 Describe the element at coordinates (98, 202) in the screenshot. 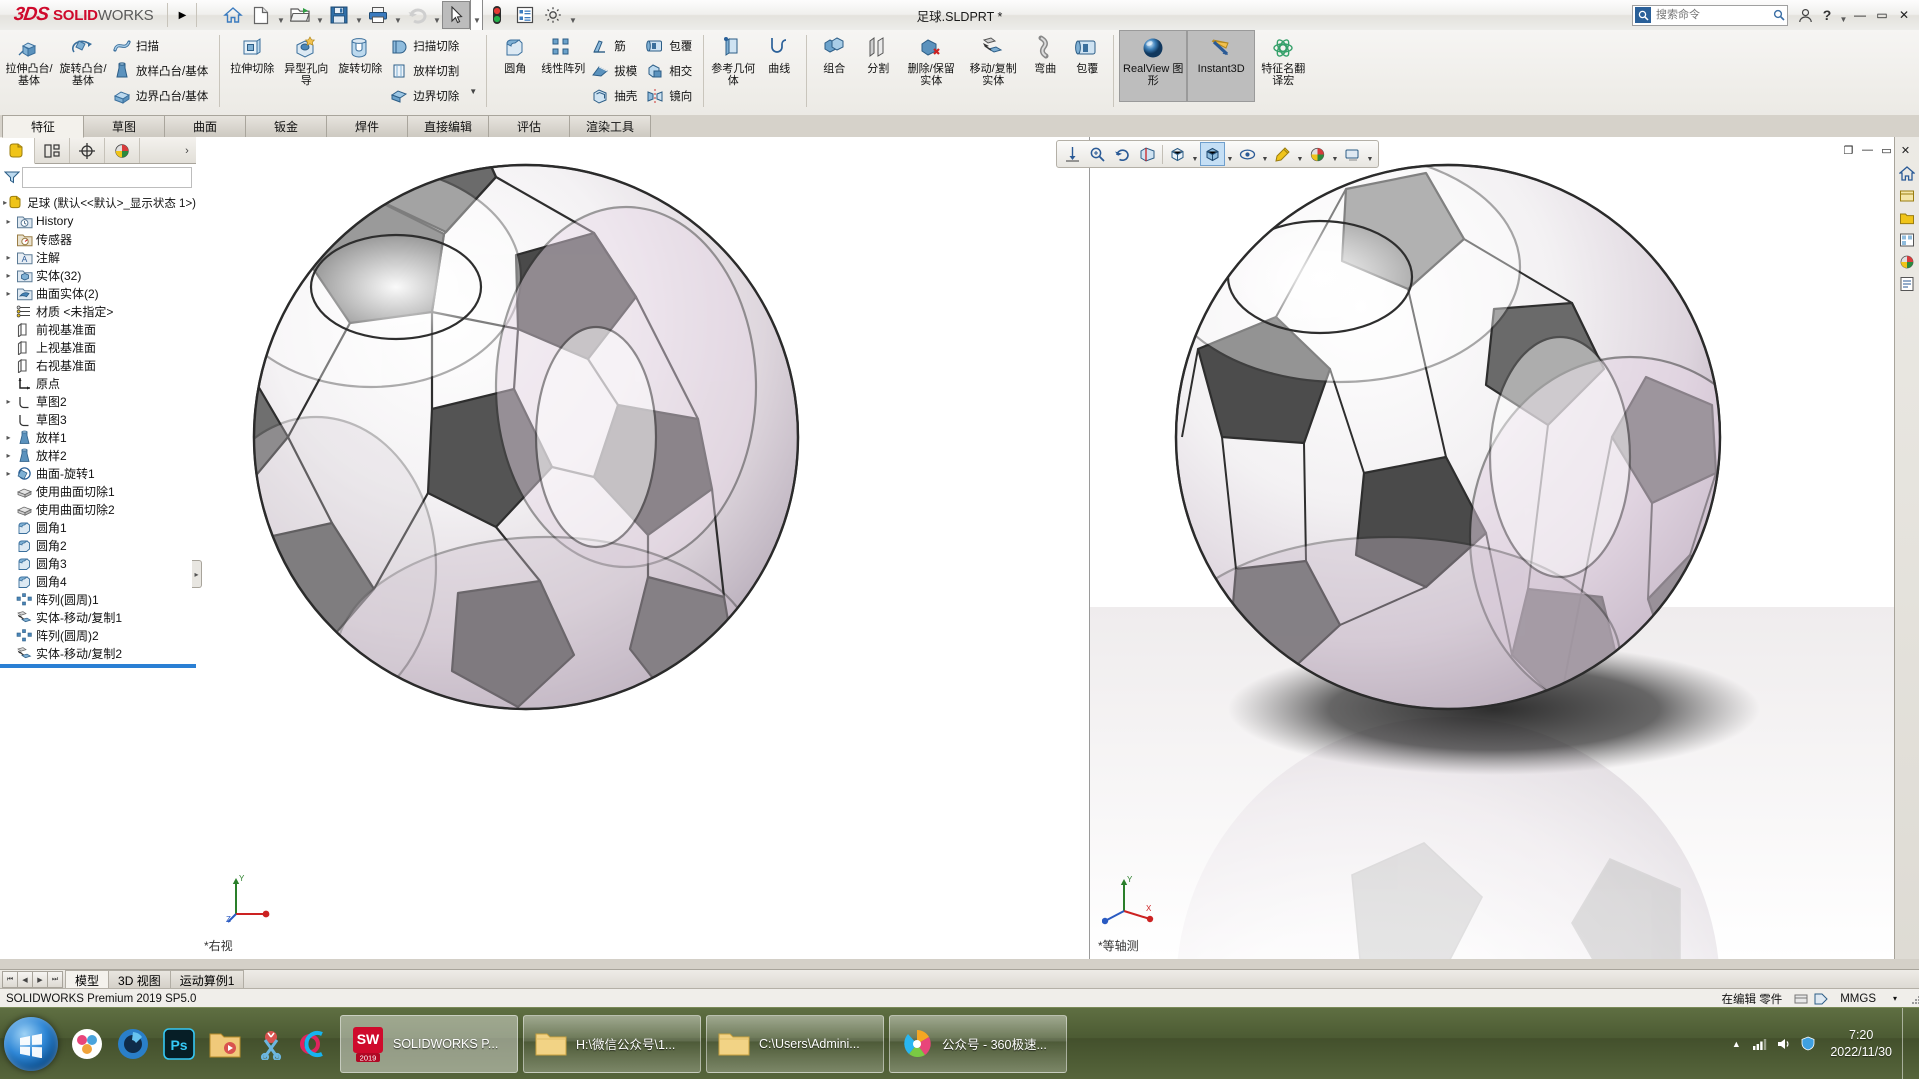

I see `tree-root-item: ▸ 足球 (默认<<默认>_显示状态 1>)` at that location.